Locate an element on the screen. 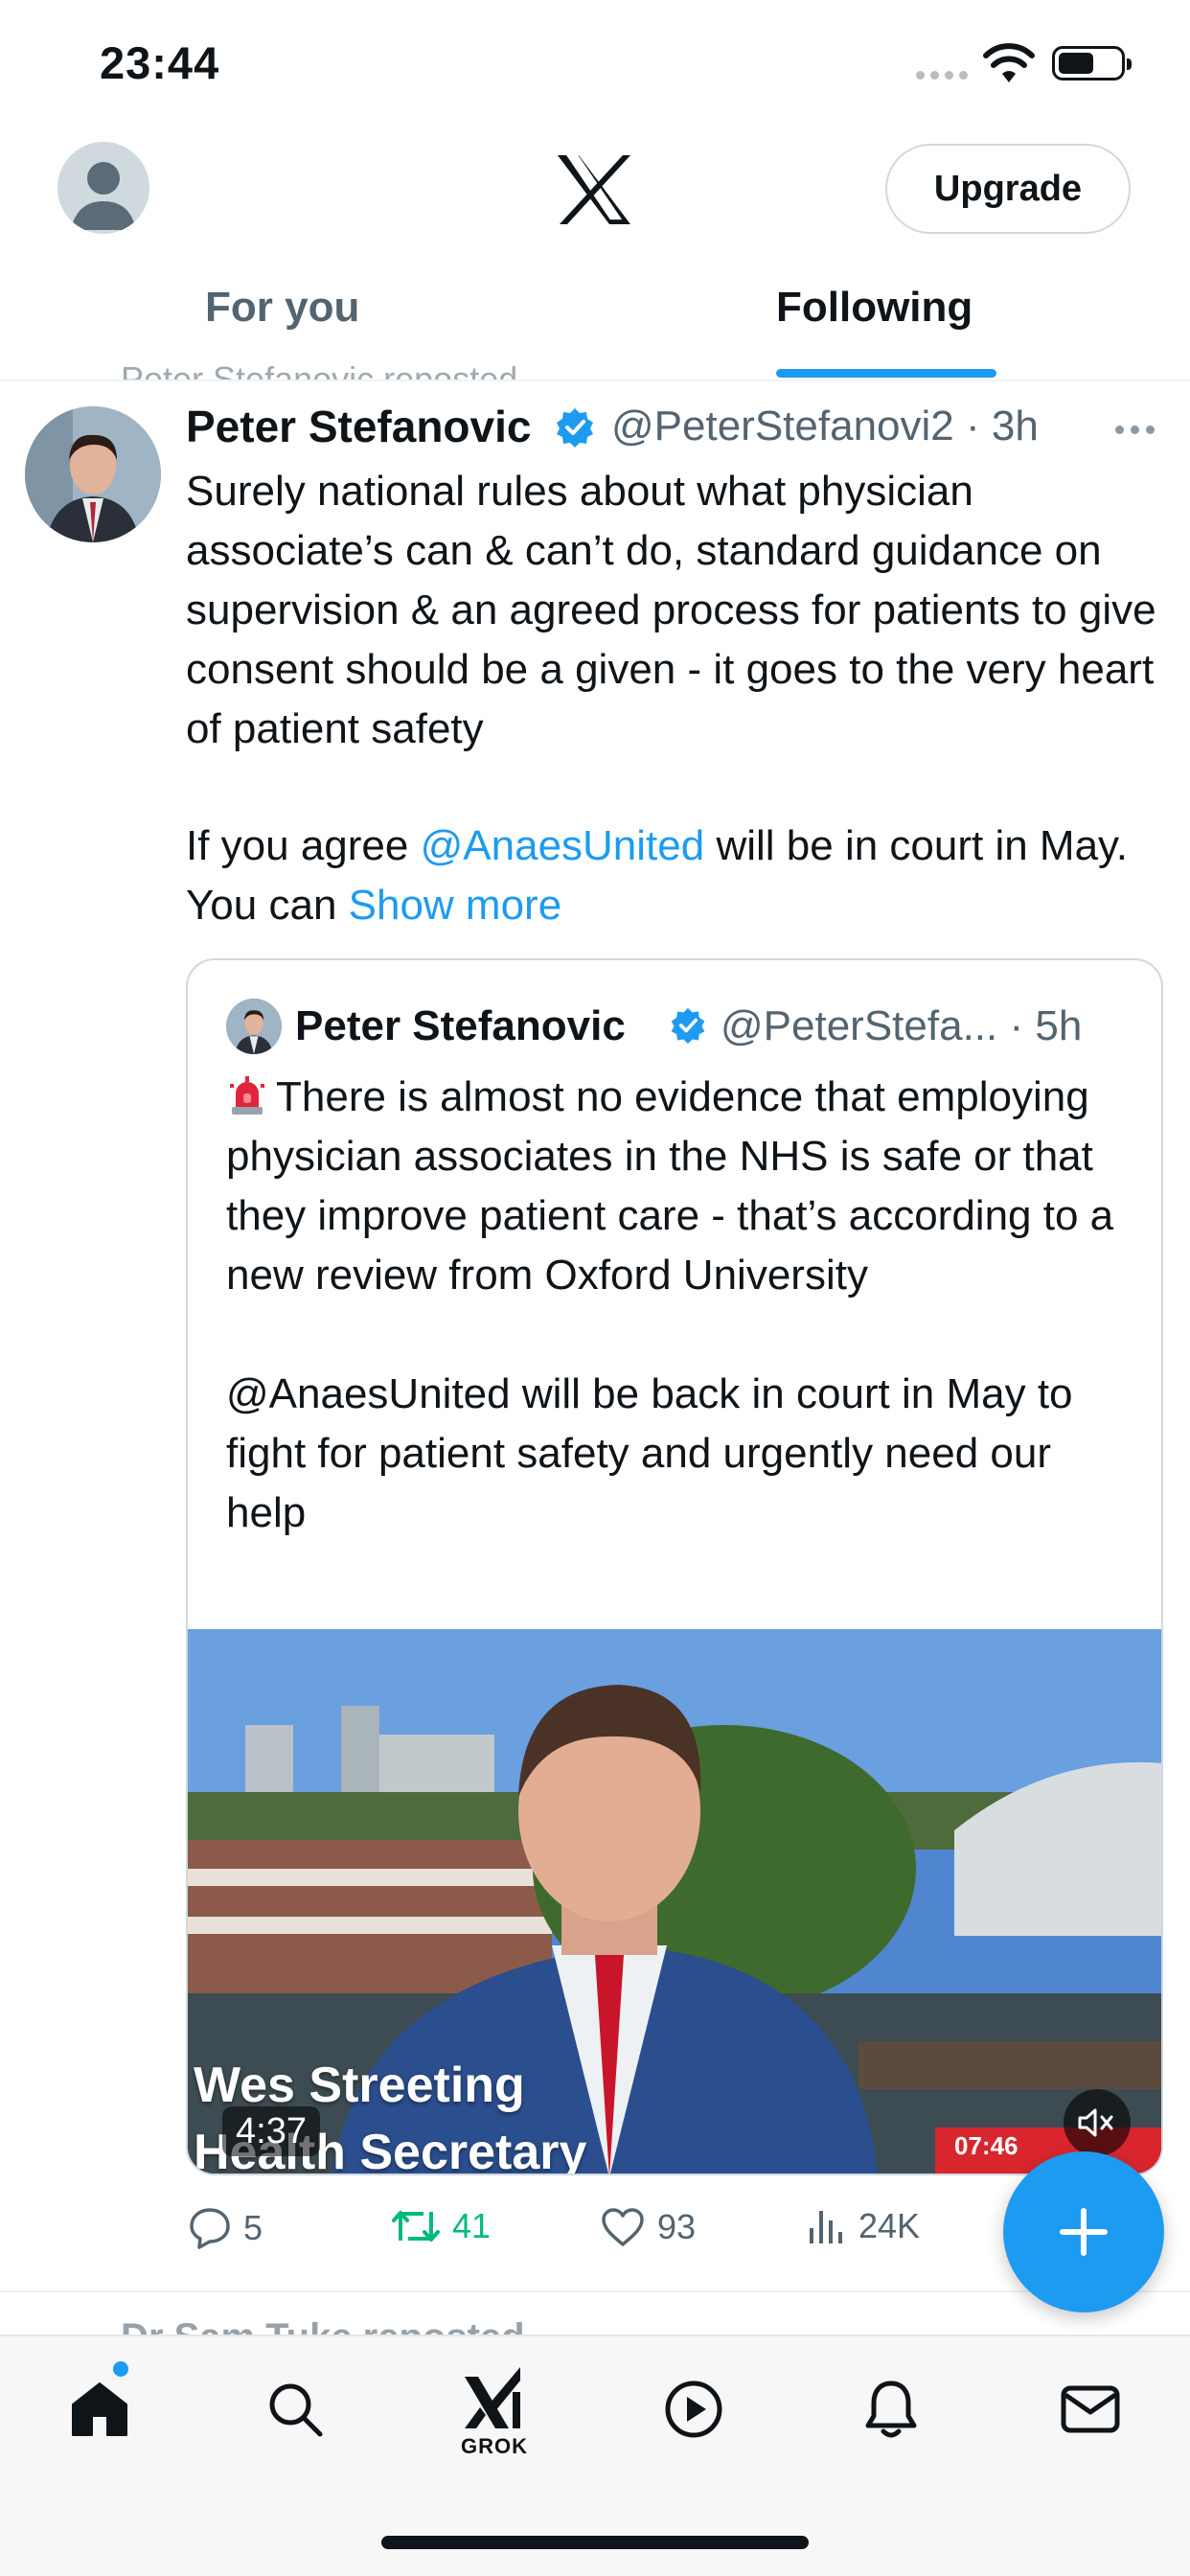 Image resolution: width=1190 pixels, height=2576 pixels. wifi-icon is located at coordinates (1009, 65).